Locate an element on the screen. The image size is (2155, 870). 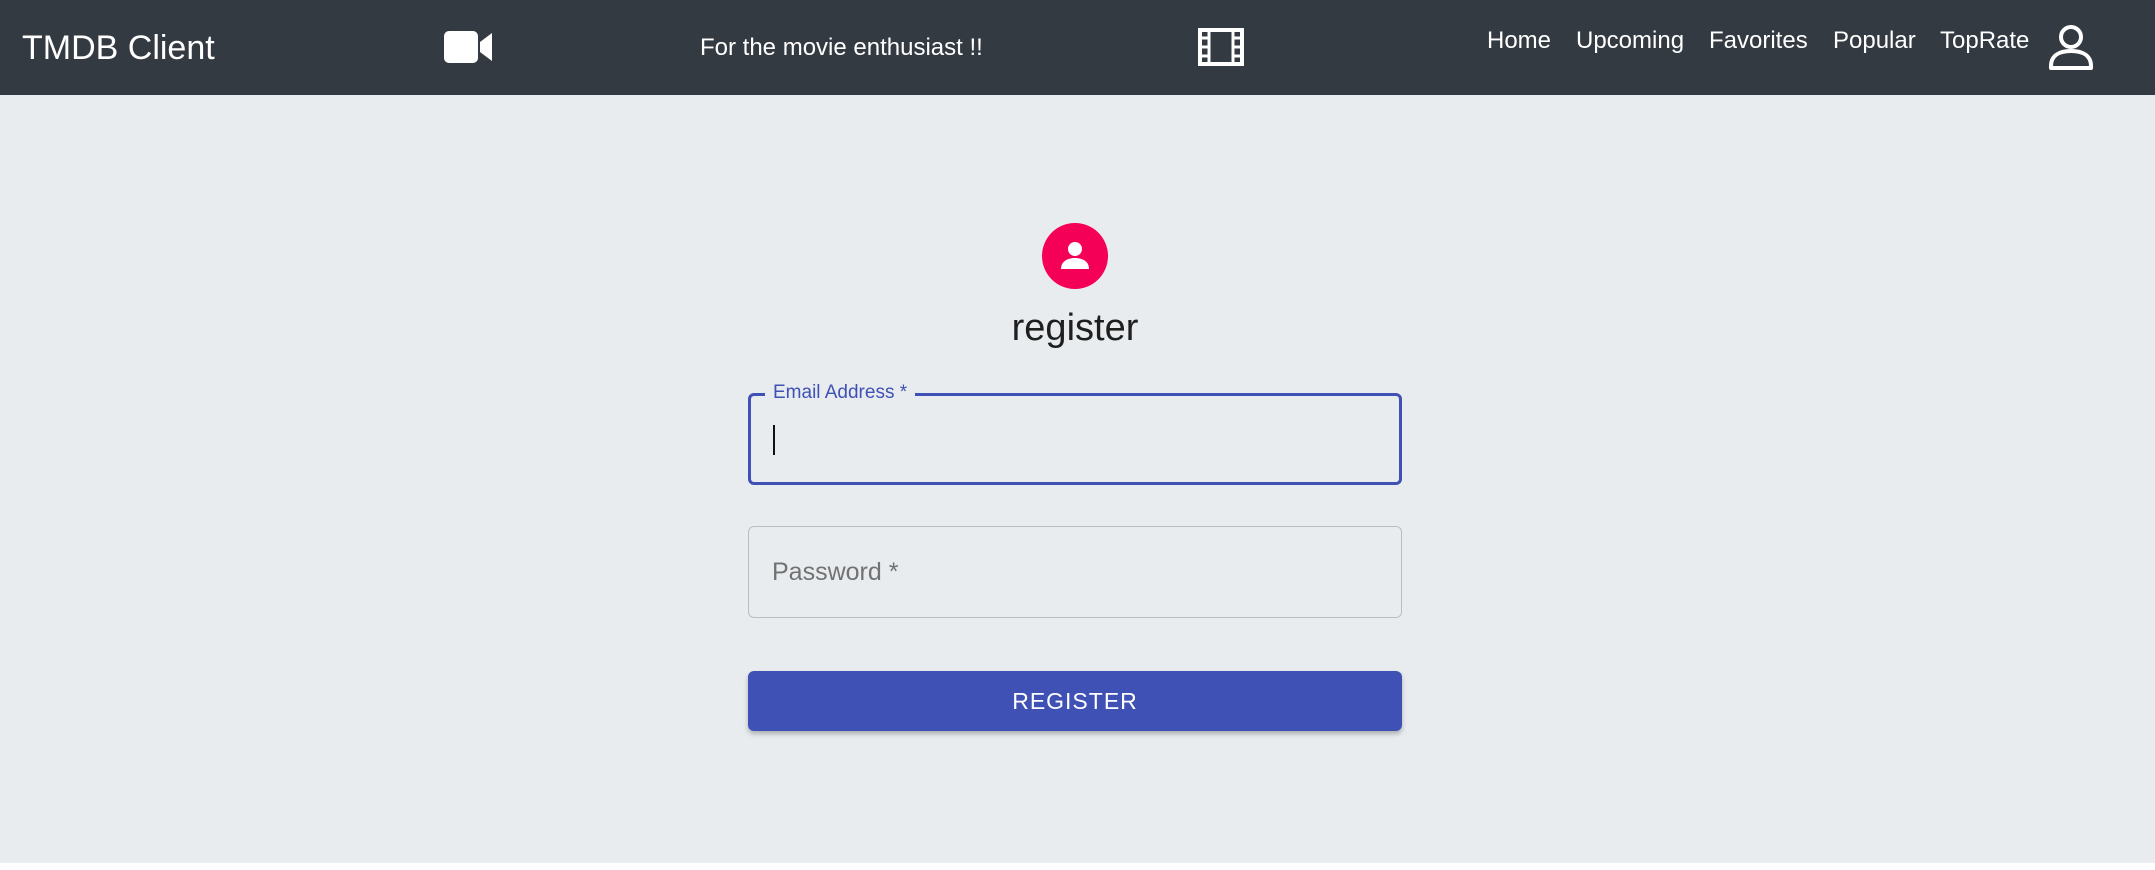
password-placeholder: Password * is located at coordinates (835, 572).